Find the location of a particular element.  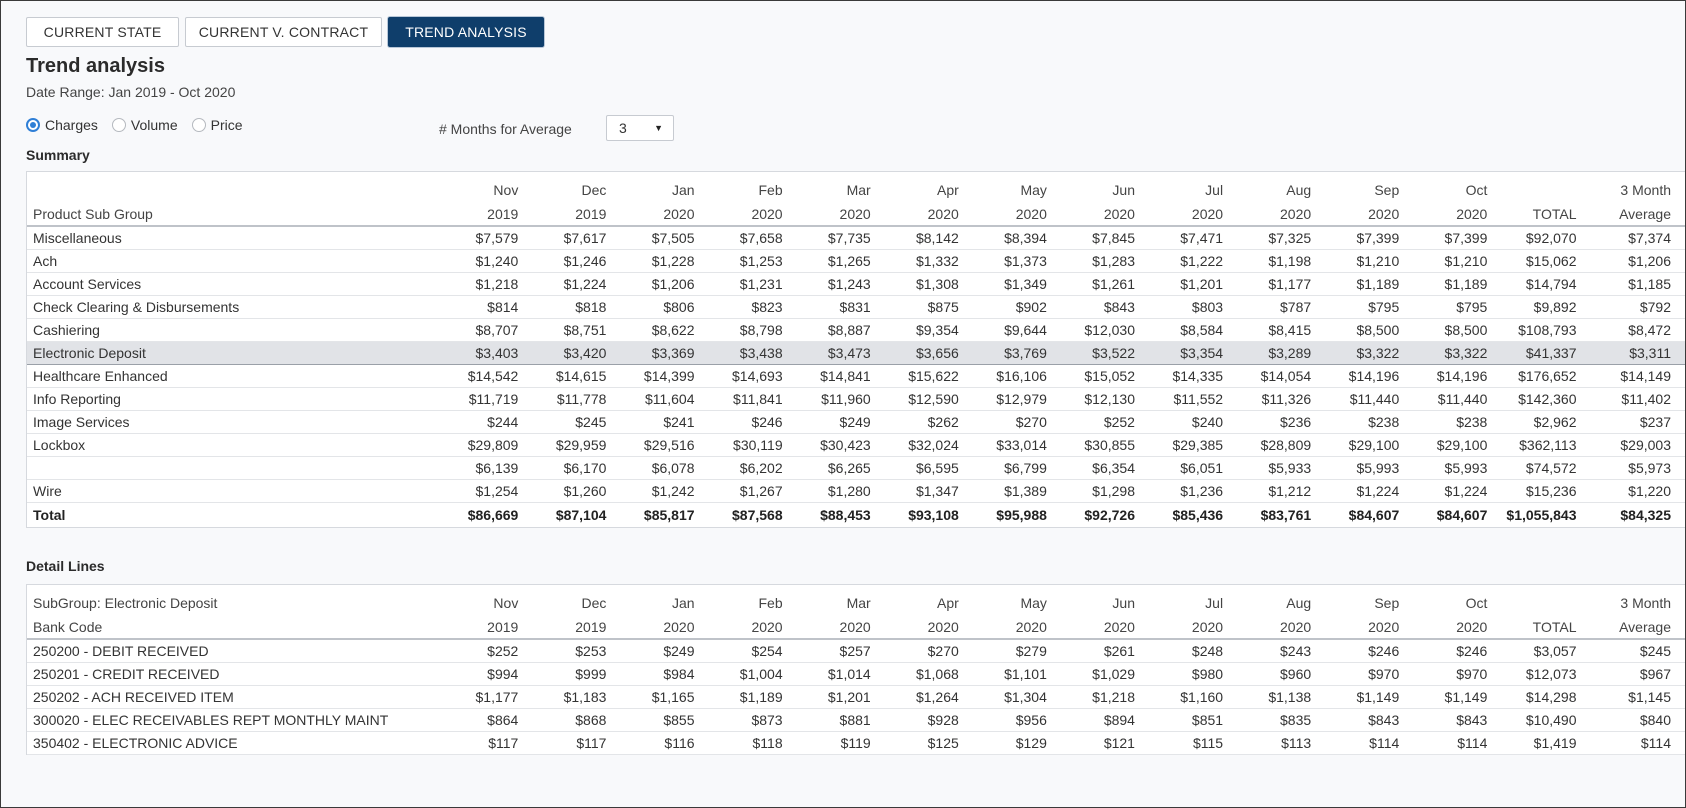

row-value: $803 is located at coordinates (1195, 307).